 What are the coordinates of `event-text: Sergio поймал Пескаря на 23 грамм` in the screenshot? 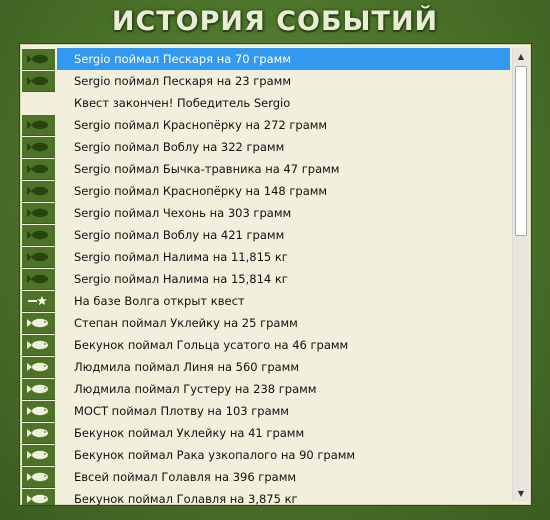 It's located at (183, 81).